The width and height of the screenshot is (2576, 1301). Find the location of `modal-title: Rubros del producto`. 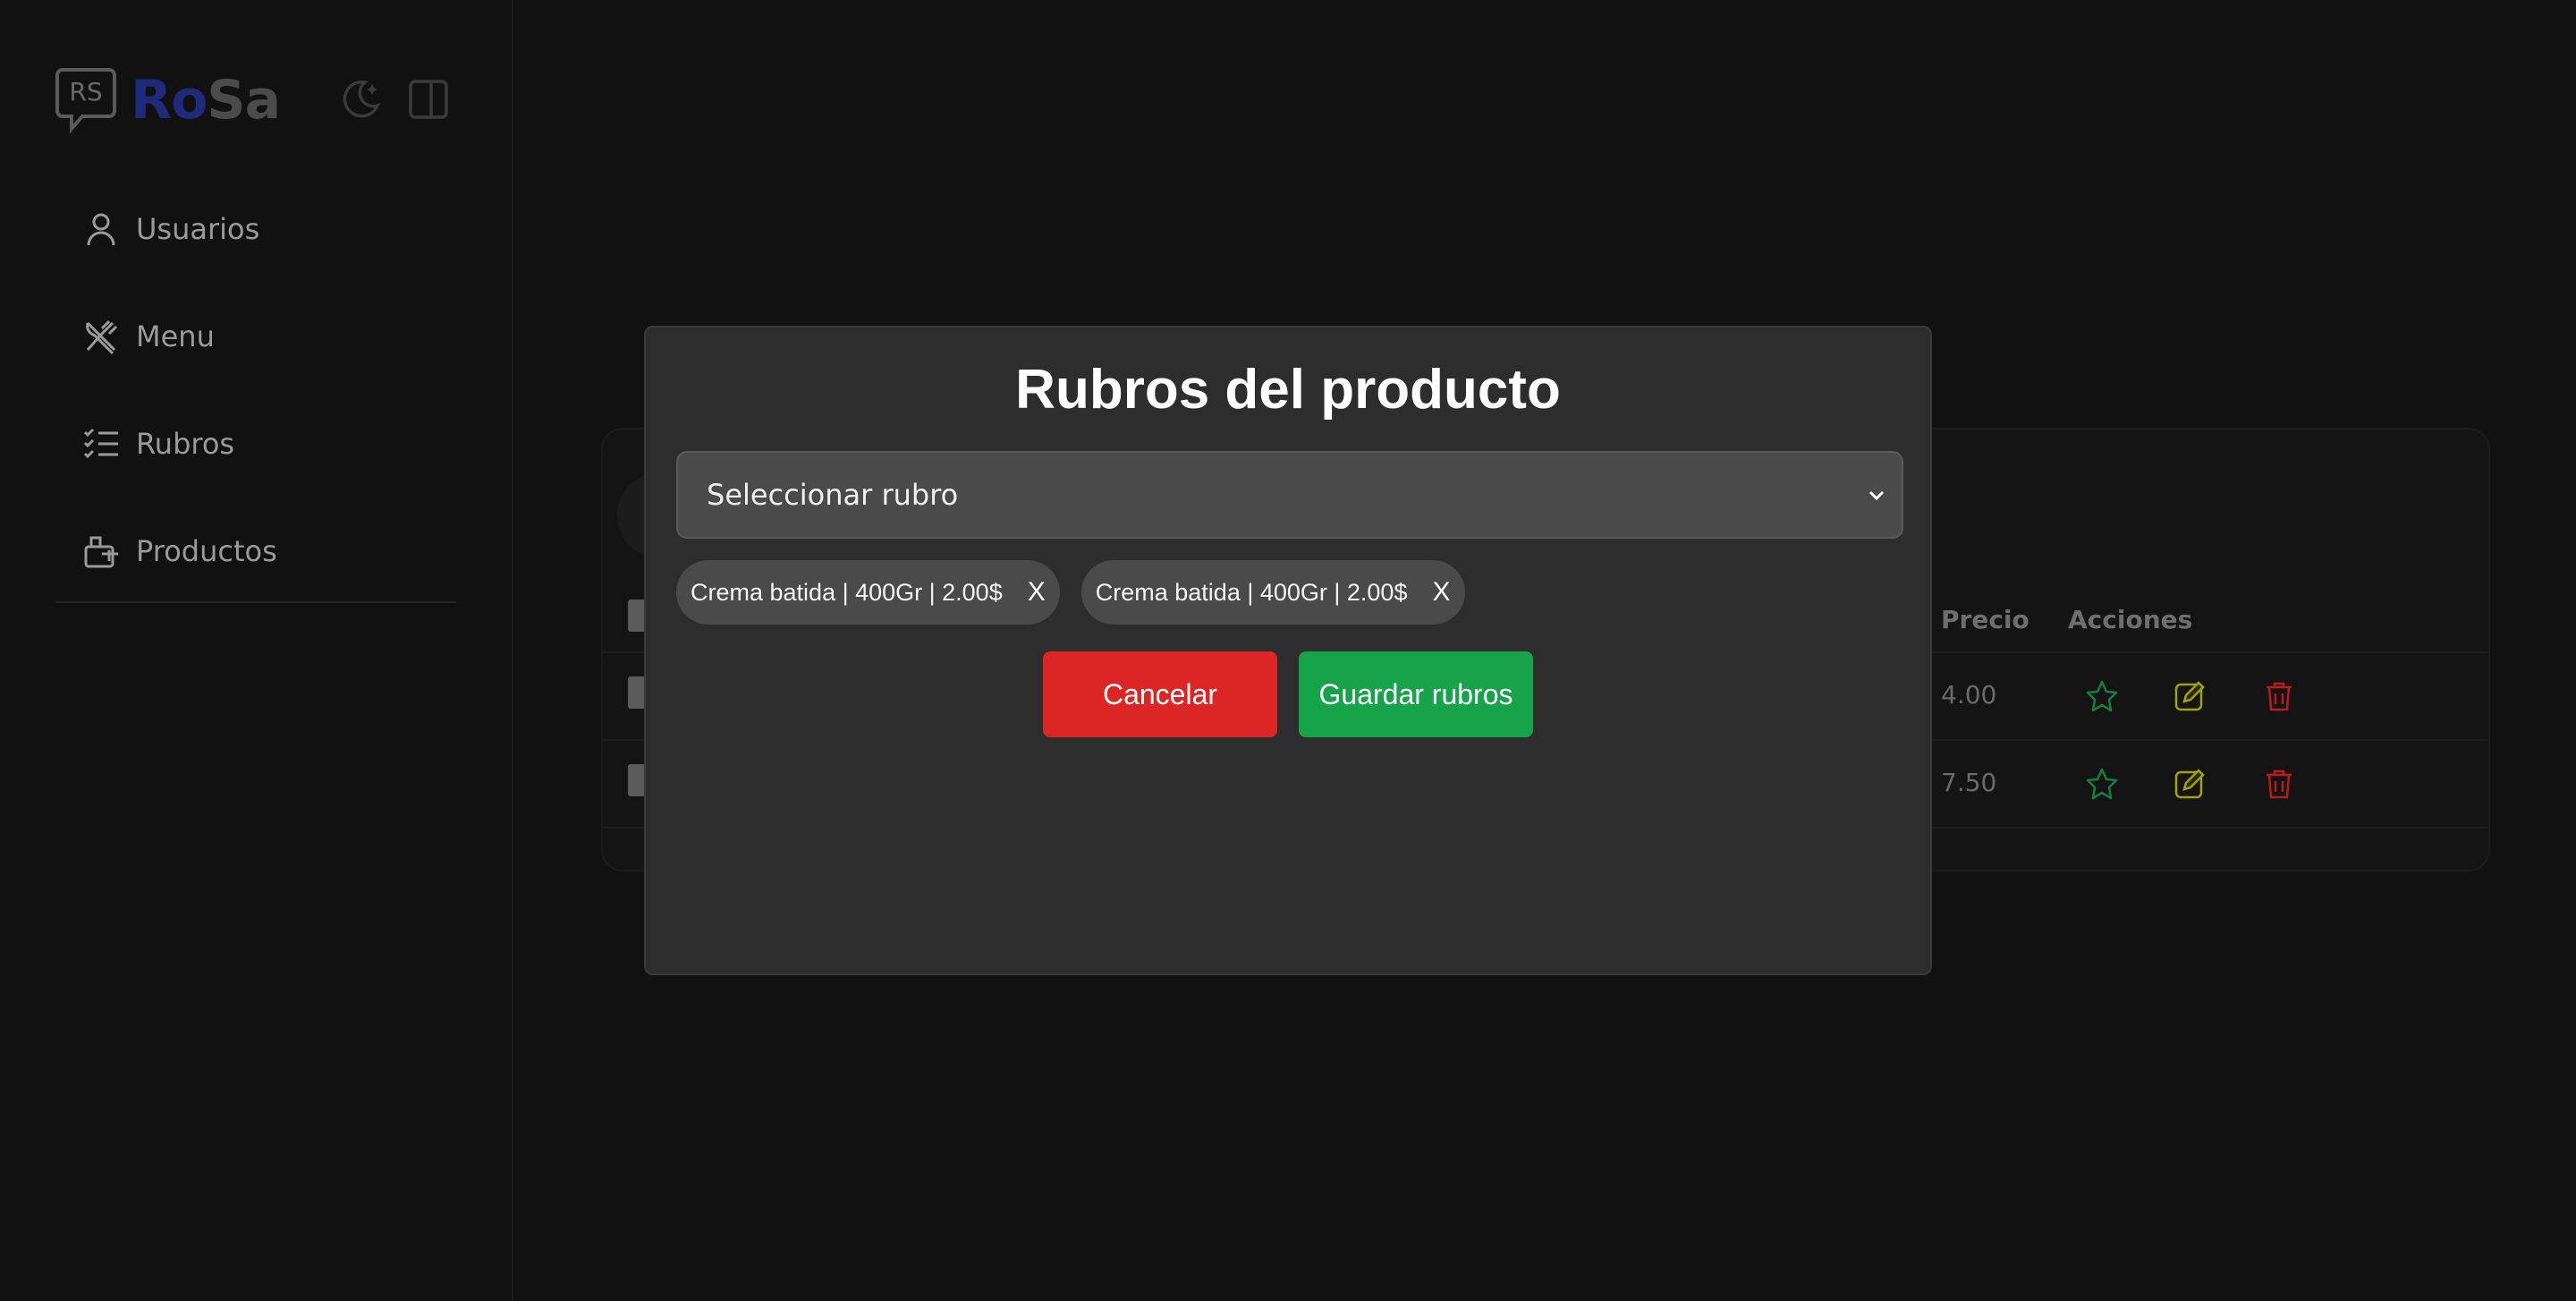

modal-title: Rubros del producto is located at coordinates (1288, 390).